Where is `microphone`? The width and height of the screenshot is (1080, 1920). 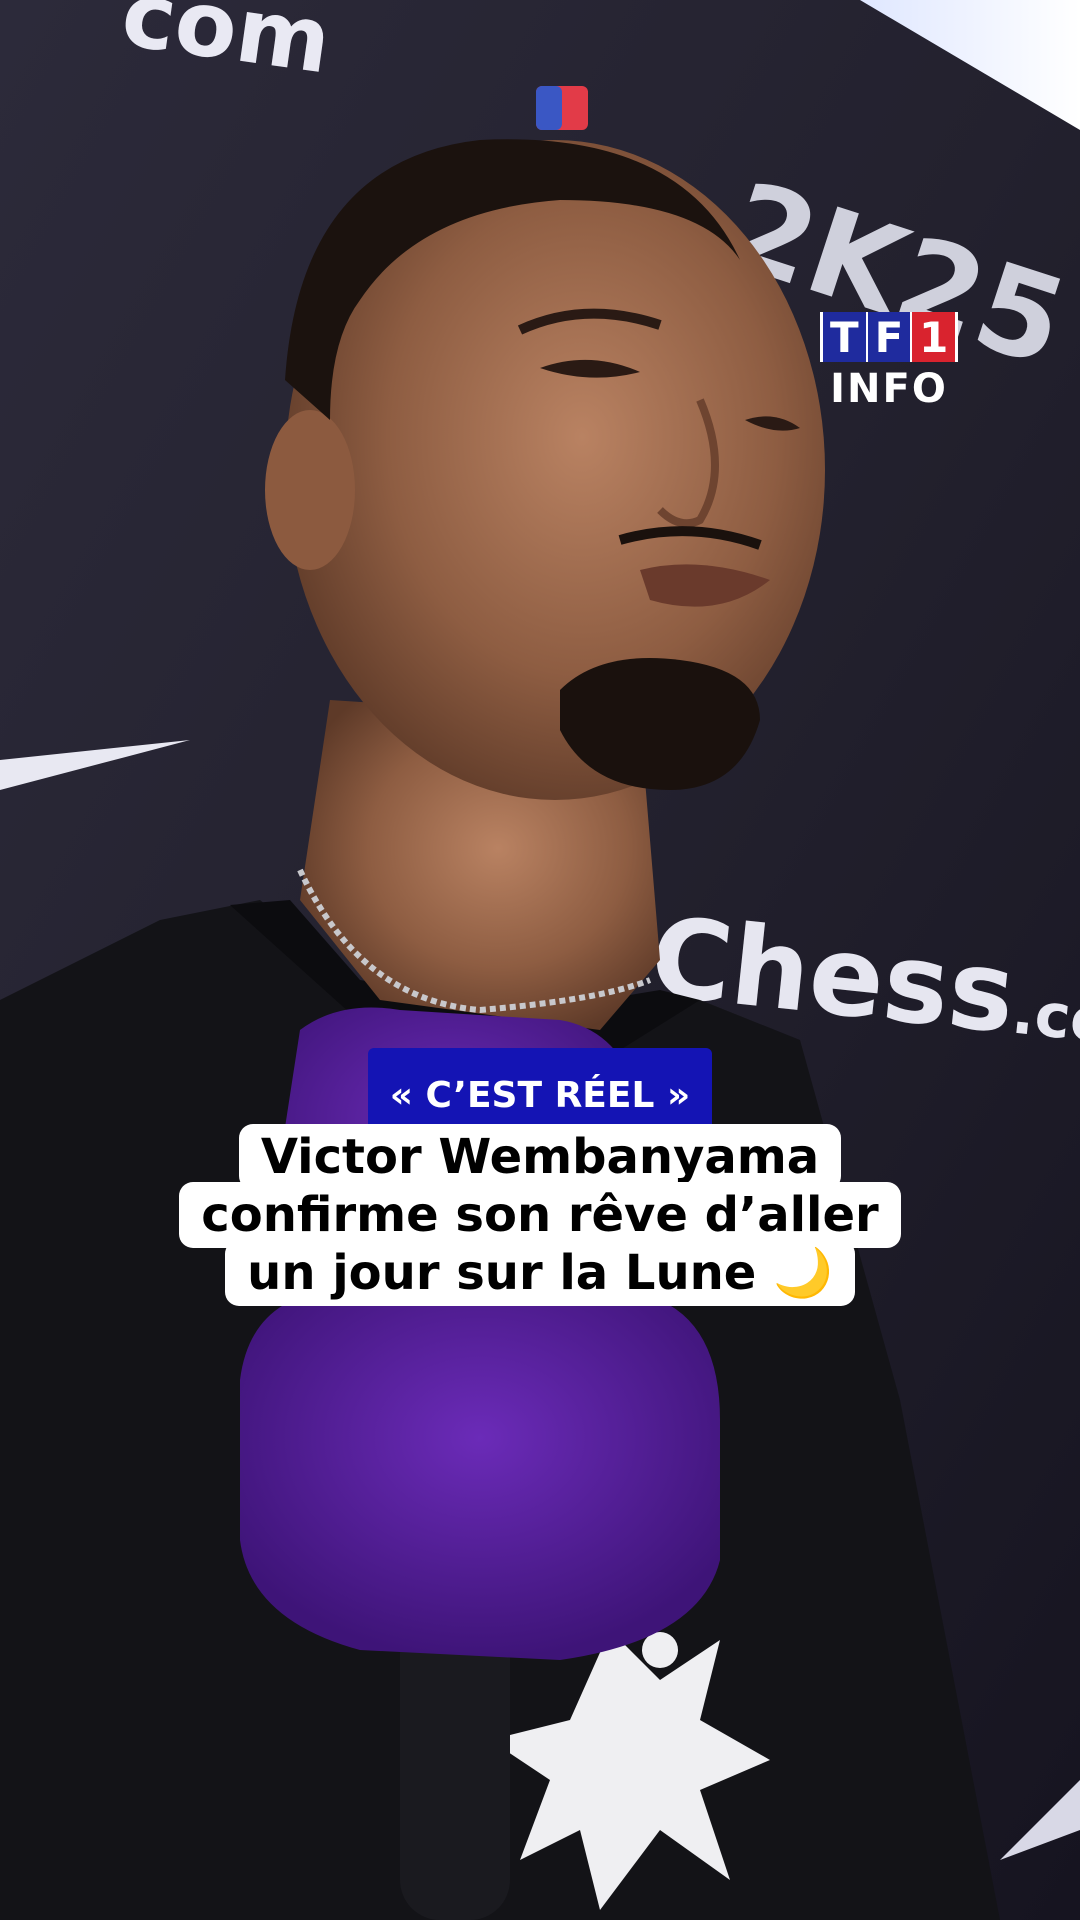
microphone is located at coordinates (480, 1475).